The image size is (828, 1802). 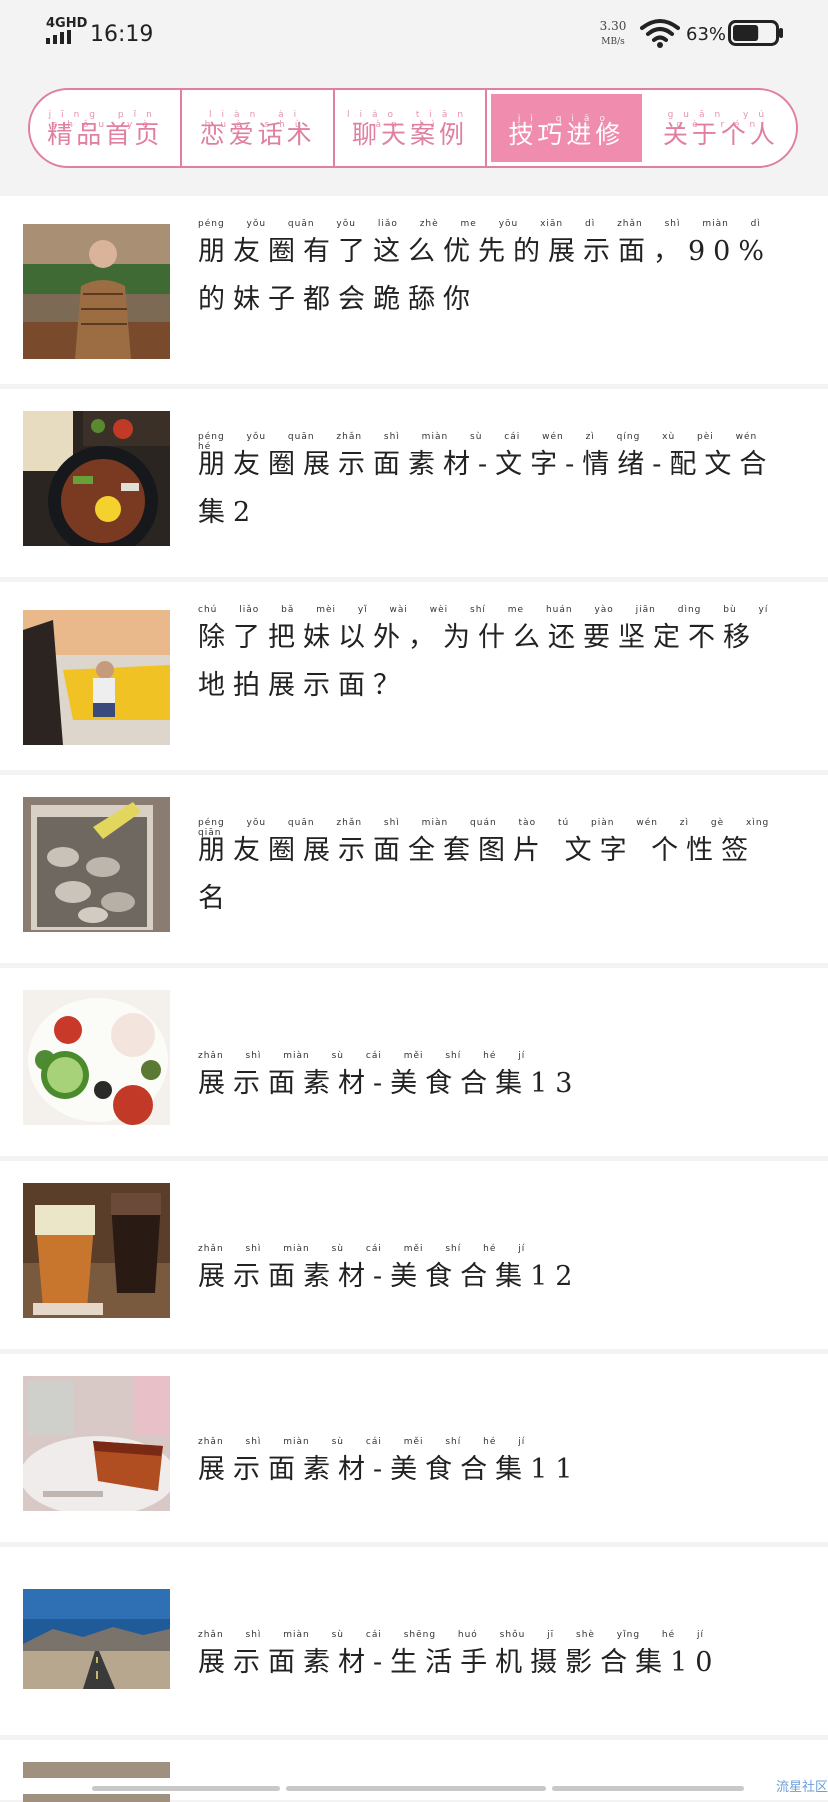 What do you see at coordinates (459, 1662) in the screenshot?
I see `article-title: 展示面素材-生活手机摄影合集10` at bounding box center [459, 1662].